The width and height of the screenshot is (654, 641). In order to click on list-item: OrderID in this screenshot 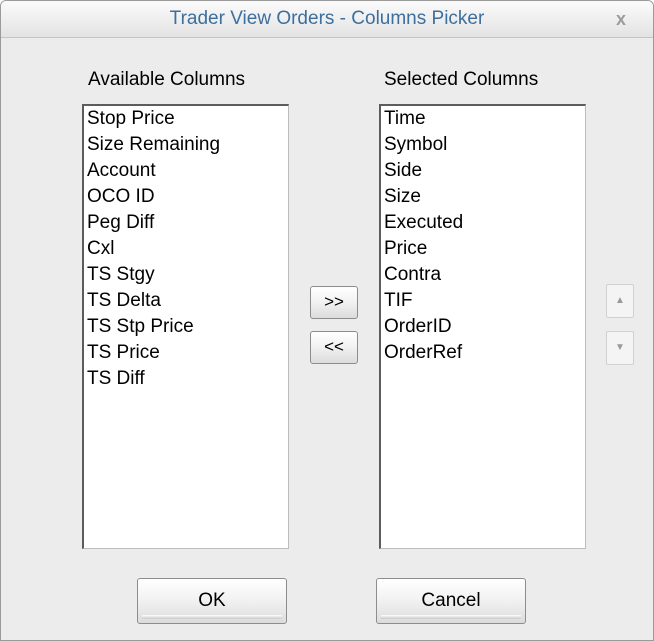, I will do `click(483, 327)`.